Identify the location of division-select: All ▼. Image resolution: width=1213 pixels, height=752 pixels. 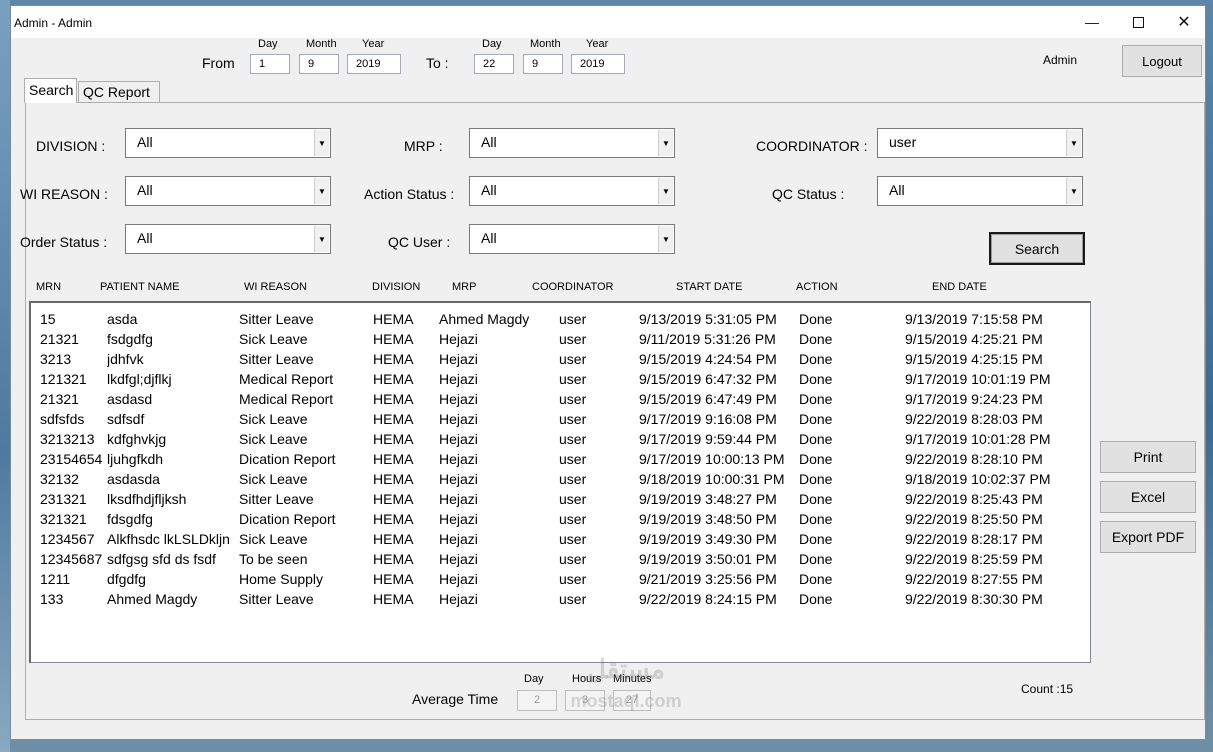
(228, 143).